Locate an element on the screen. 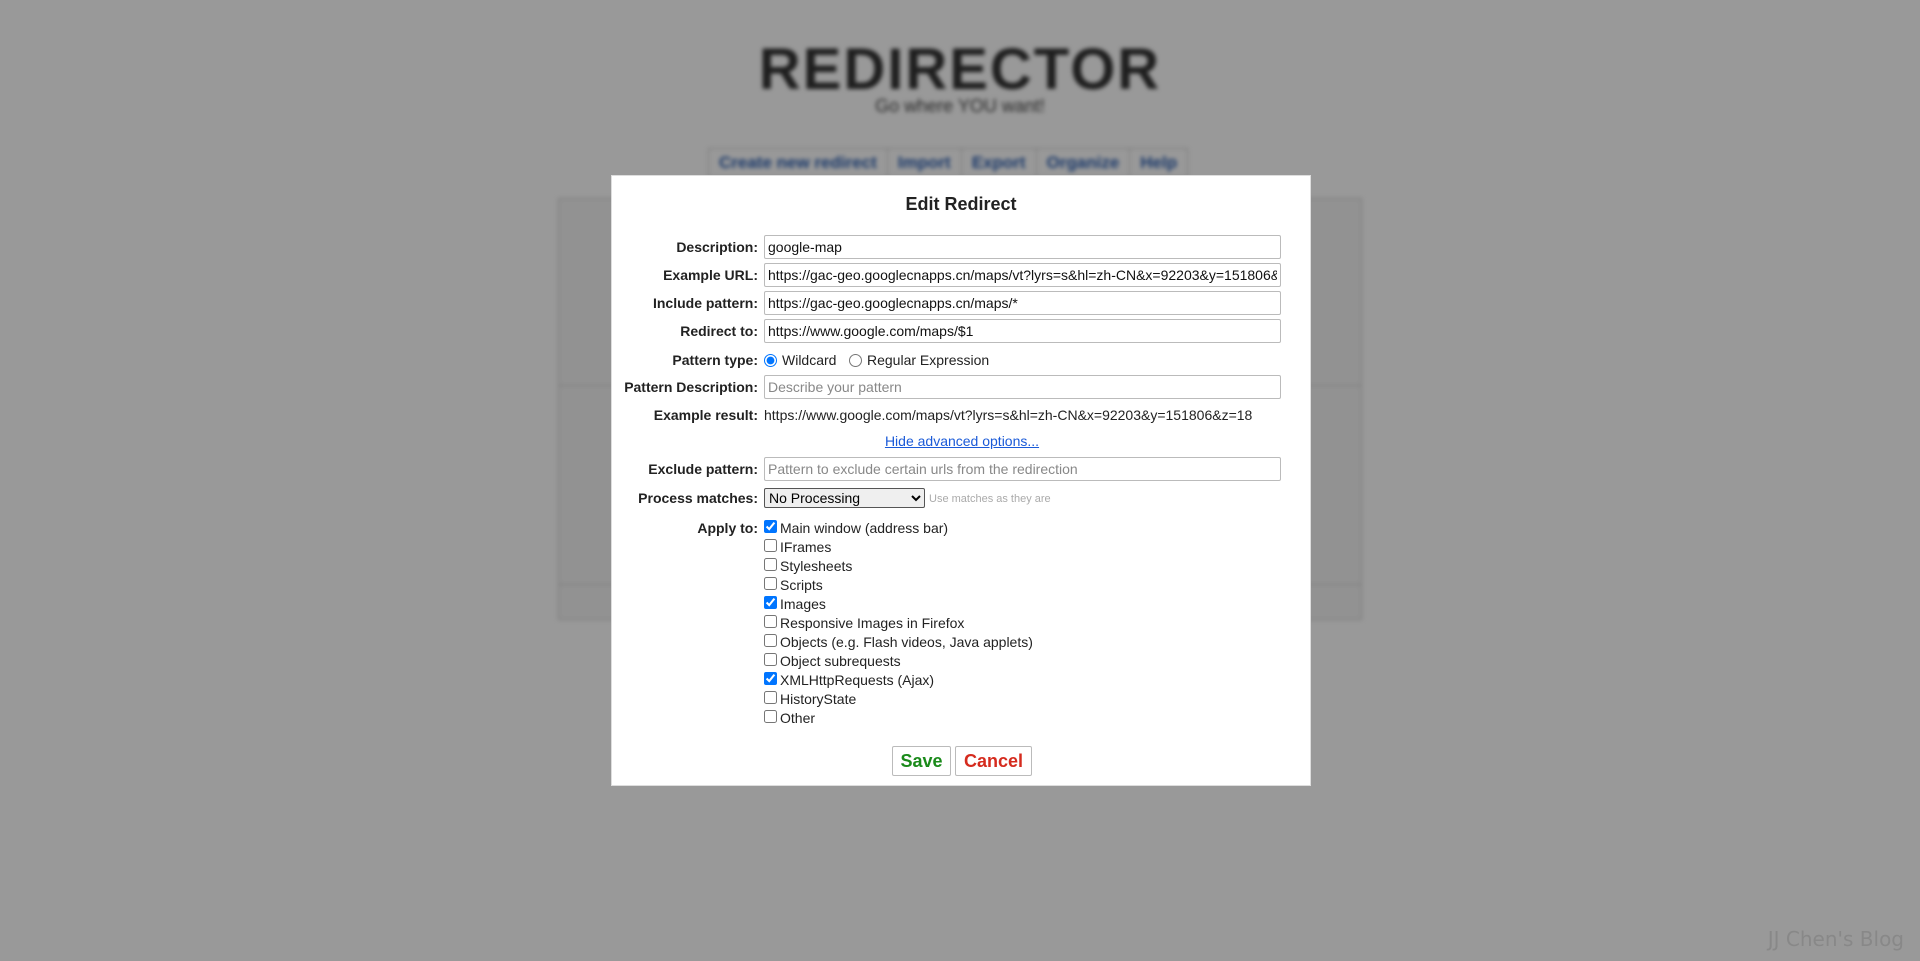  cancel-button: Cancel is located at coordinates (993, 761).